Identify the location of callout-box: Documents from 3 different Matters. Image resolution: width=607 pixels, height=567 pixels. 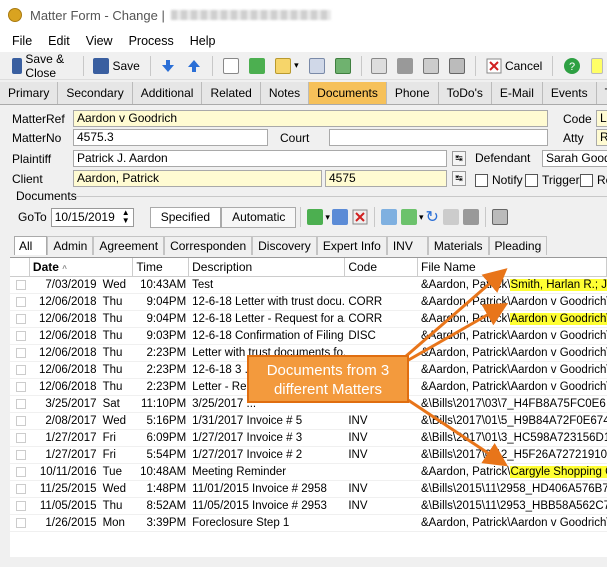
(328, 379).